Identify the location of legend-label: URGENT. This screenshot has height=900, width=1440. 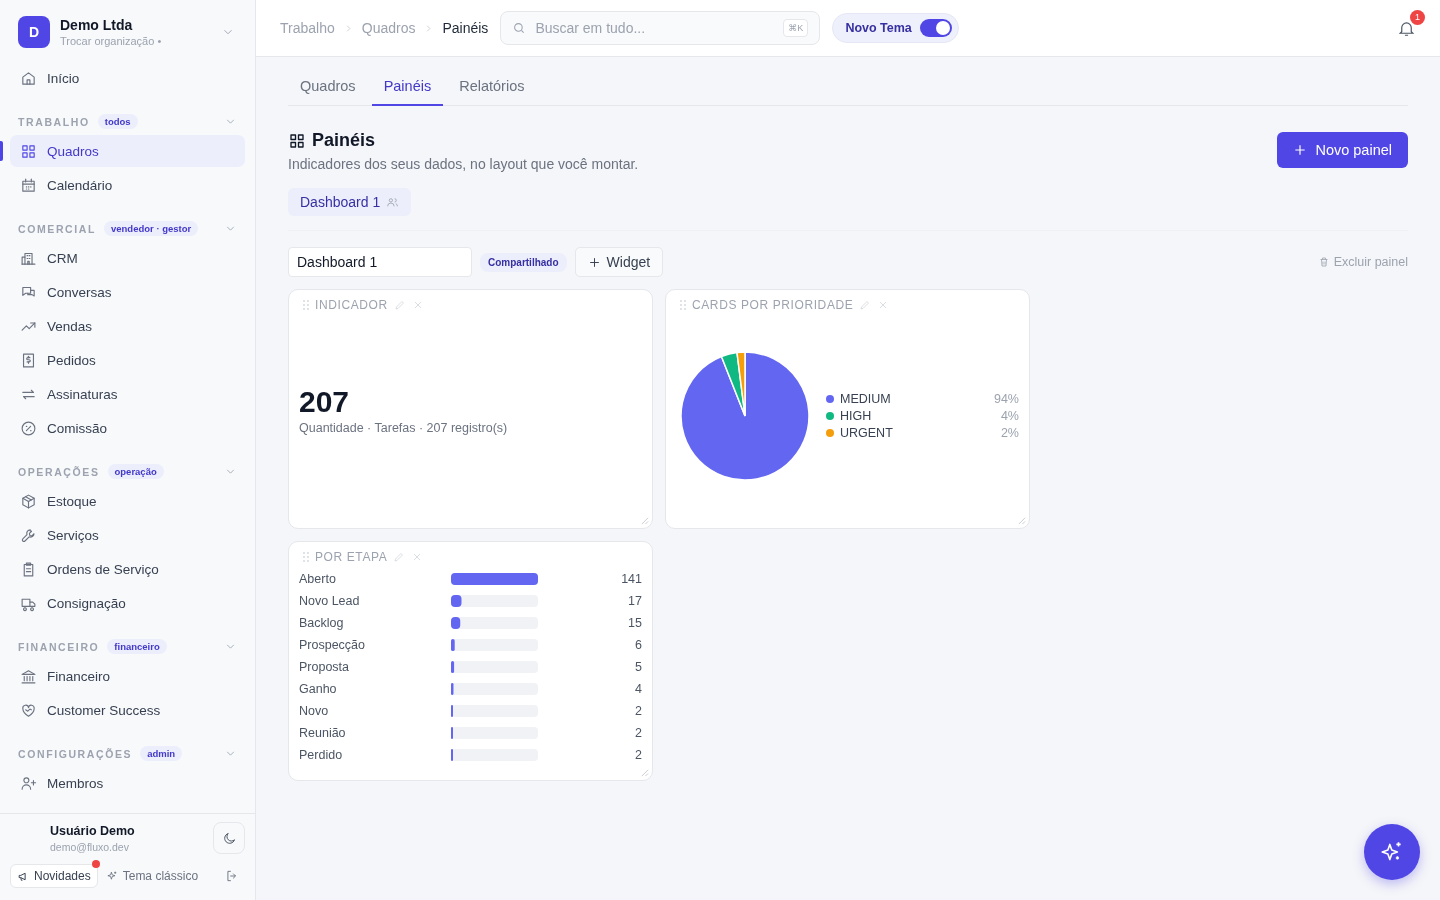
(866, 433).